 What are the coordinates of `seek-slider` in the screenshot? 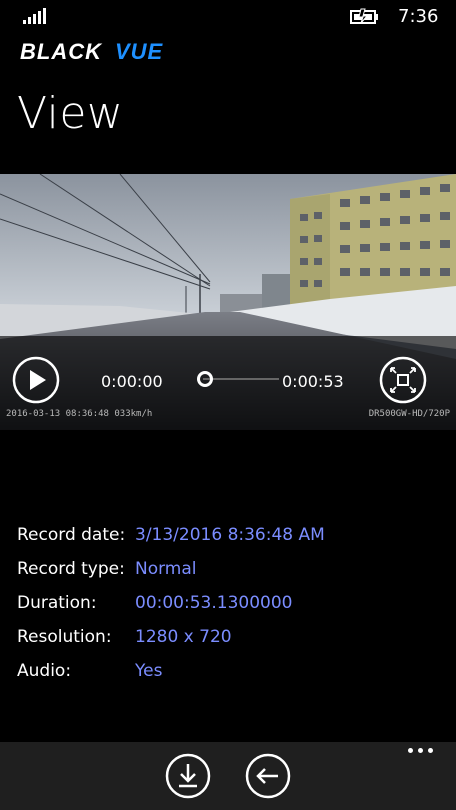 It's located at (240, 379).